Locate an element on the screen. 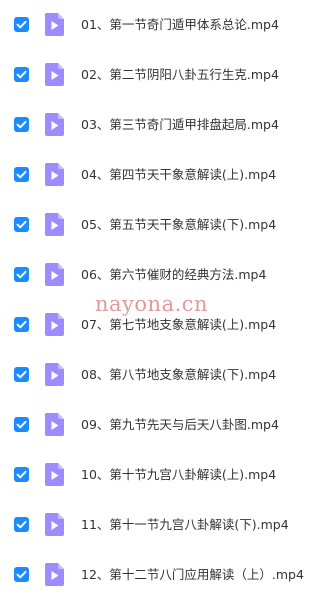 This screenshot has width=326, height=612. file-name: 02、第二节阴阳八卦五行生克.mp4 is located at coordinates (180, 75).